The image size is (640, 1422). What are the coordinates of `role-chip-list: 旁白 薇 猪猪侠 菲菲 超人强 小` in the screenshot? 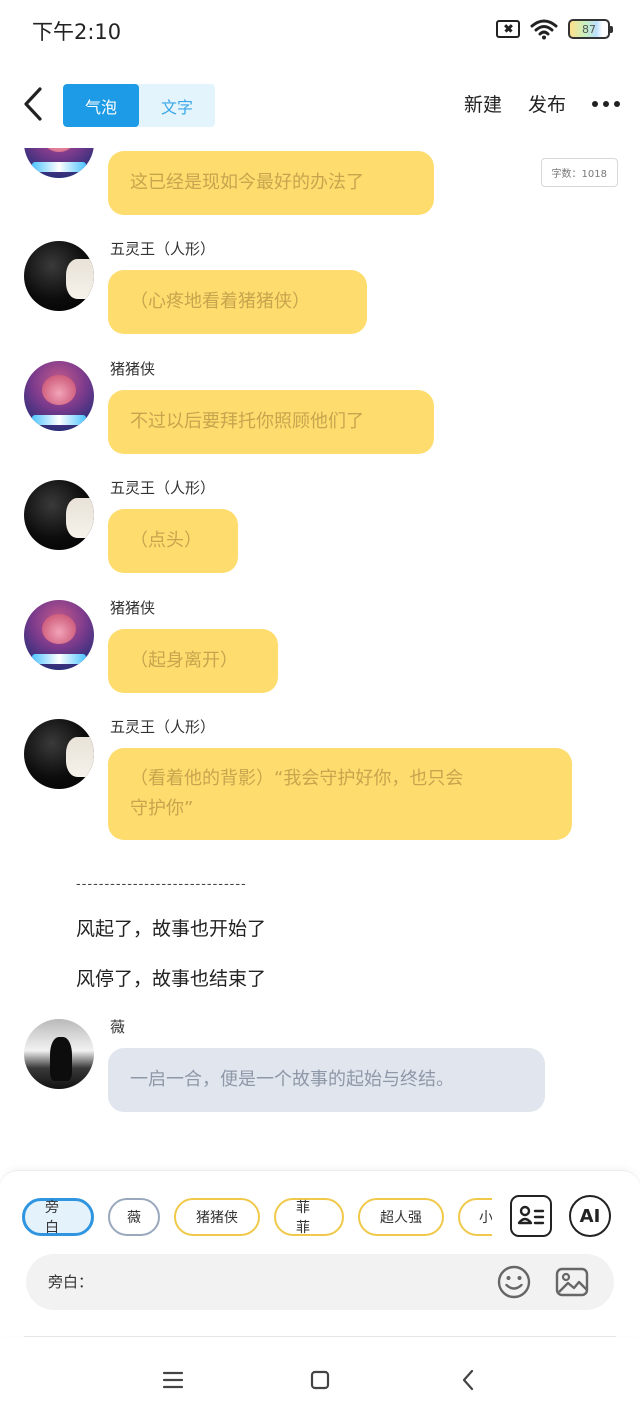 It's located at (257, 1218).